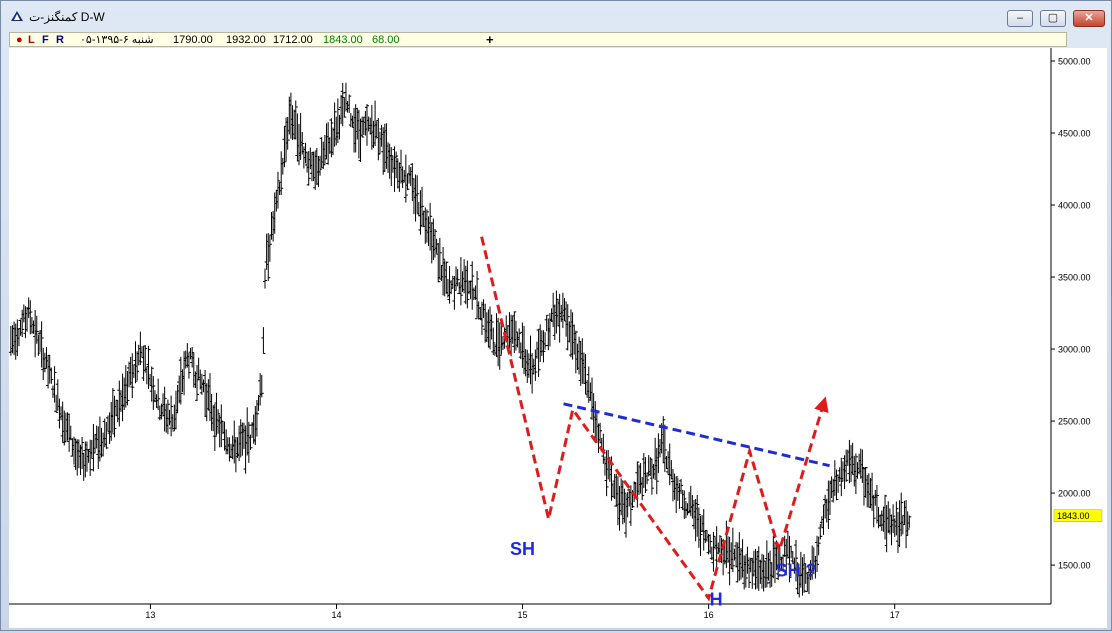  I want to click on y-tick-label: 2500.00, so click(1074, 422).